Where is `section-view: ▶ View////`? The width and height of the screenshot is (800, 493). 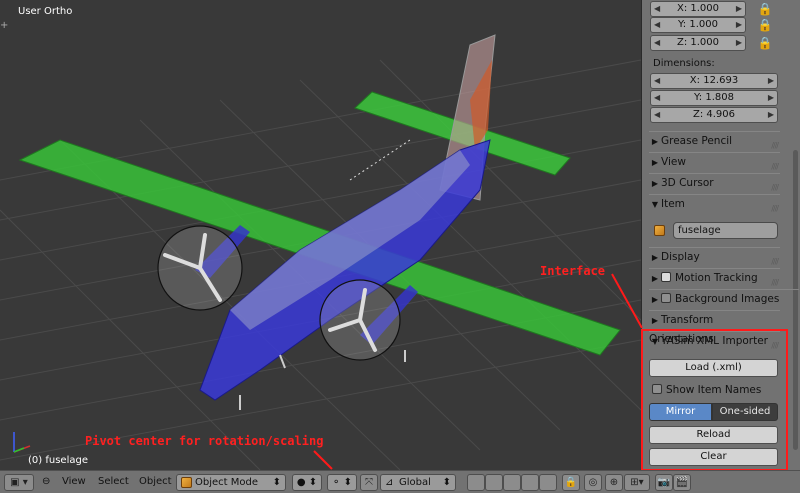
section-view: ▶ View//// is located at coordinates (714, 161).